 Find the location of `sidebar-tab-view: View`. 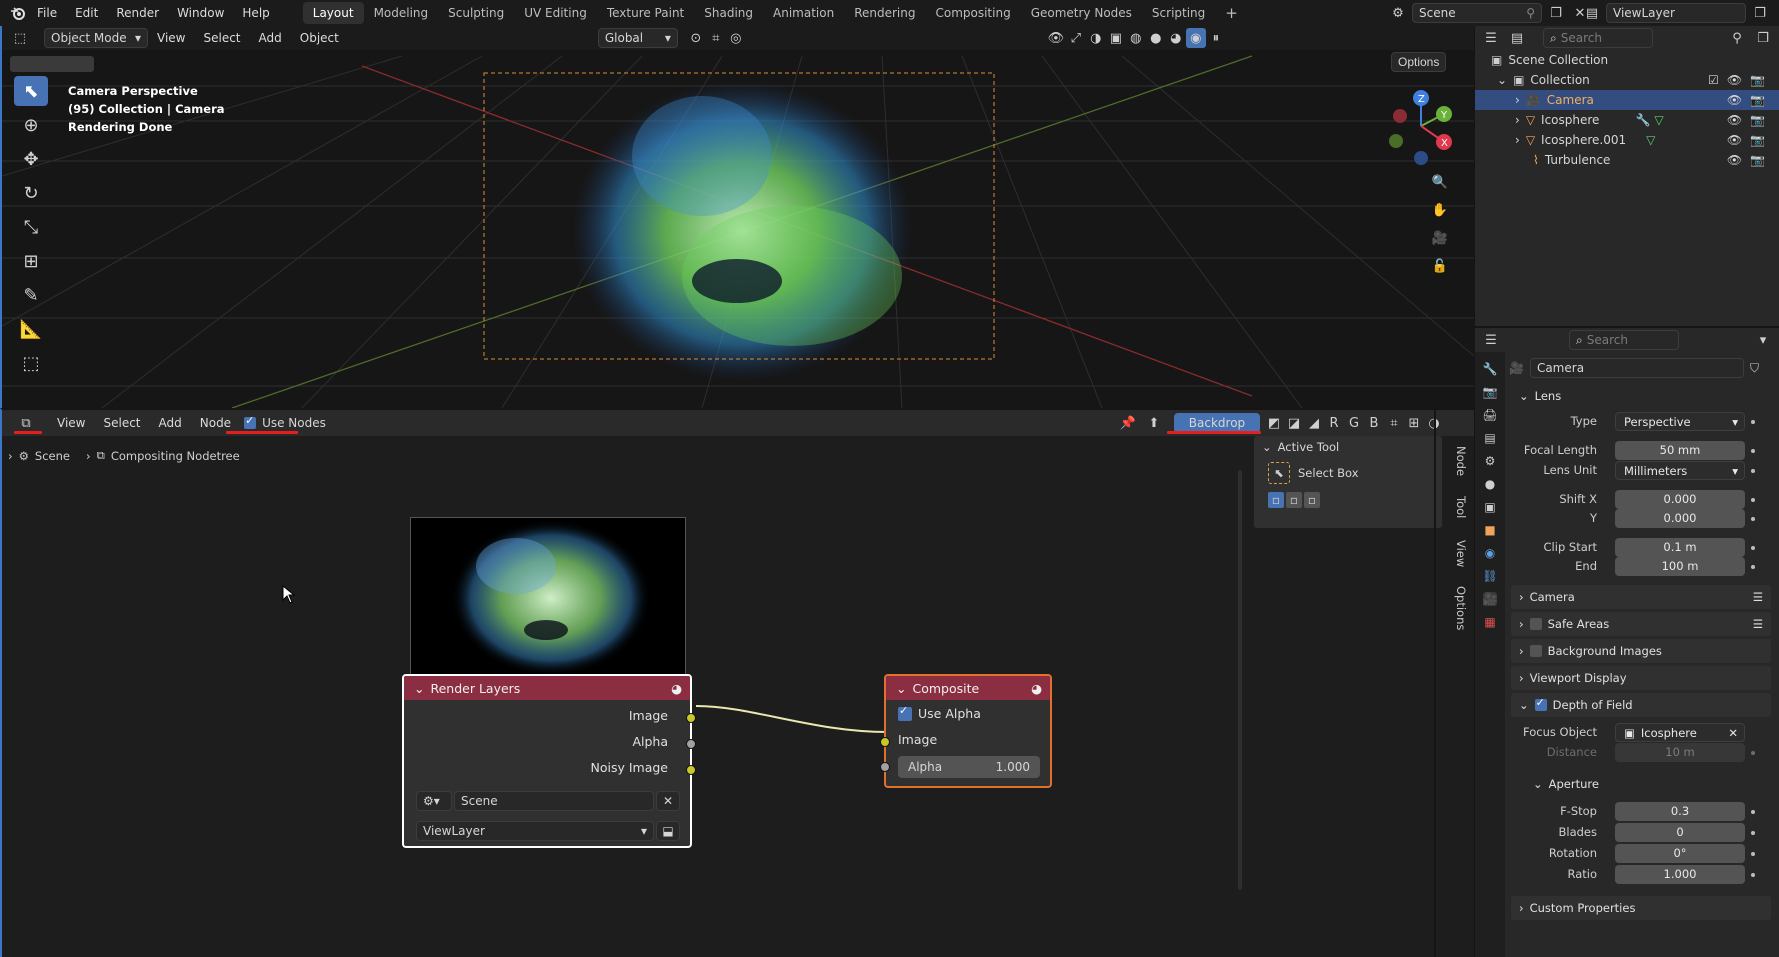

sidebar-tab-view: View is located at coordinates (1458, 553).